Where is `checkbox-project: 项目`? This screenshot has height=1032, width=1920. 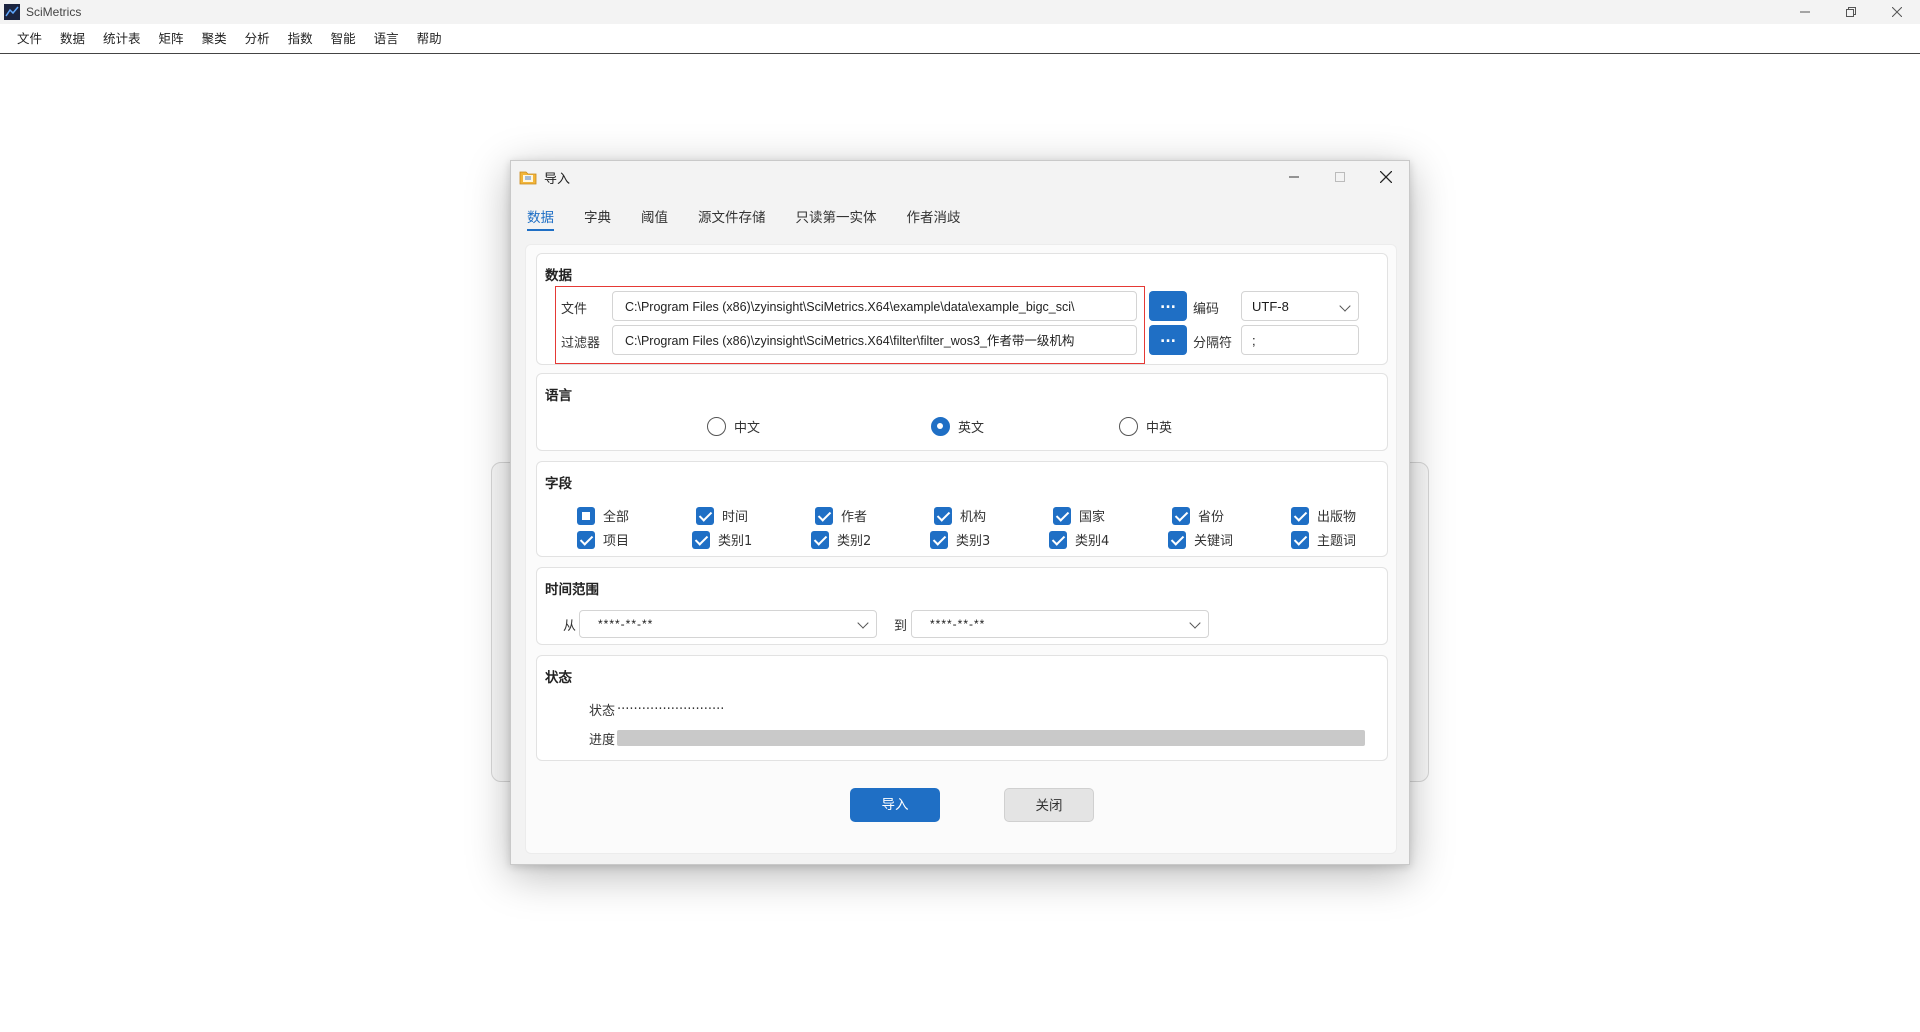 checkbox-project: 项目 is located at coordinates (603, 539).